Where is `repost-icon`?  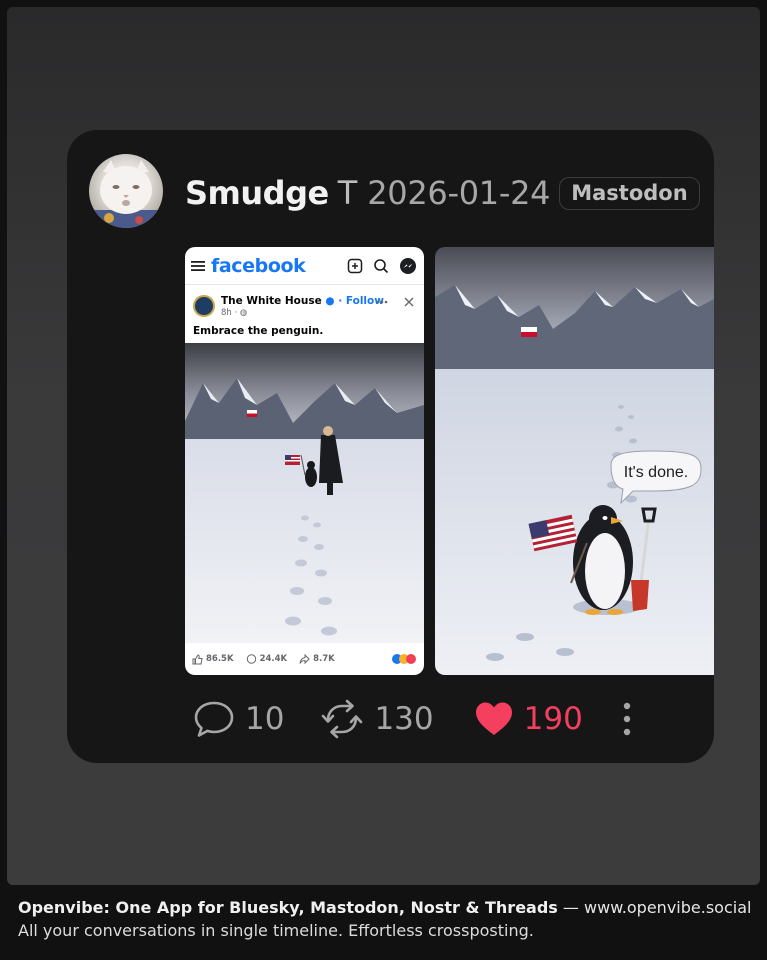
repost-icon is located at coordinates (342, 719).